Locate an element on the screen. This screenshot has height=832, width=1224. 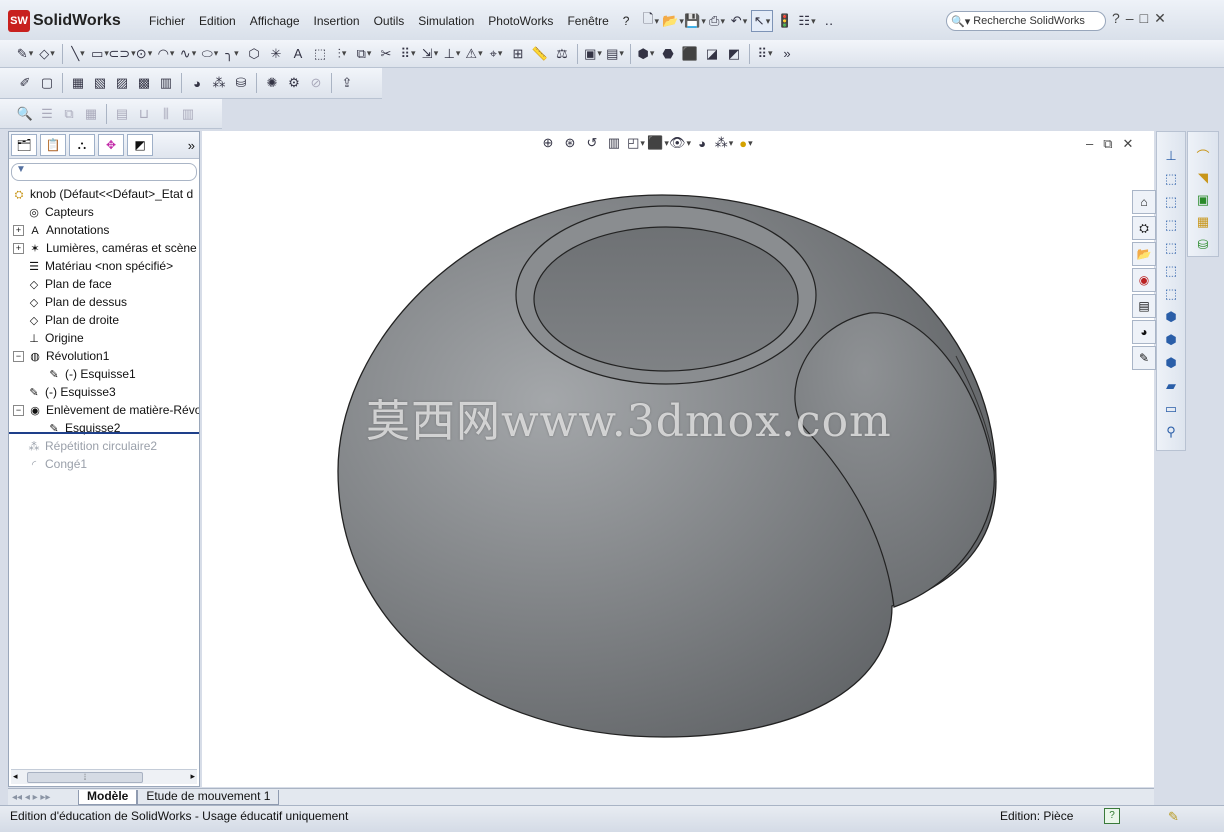
zoom-to-area-icon: ⊛ is located at coordinates (570, 143).